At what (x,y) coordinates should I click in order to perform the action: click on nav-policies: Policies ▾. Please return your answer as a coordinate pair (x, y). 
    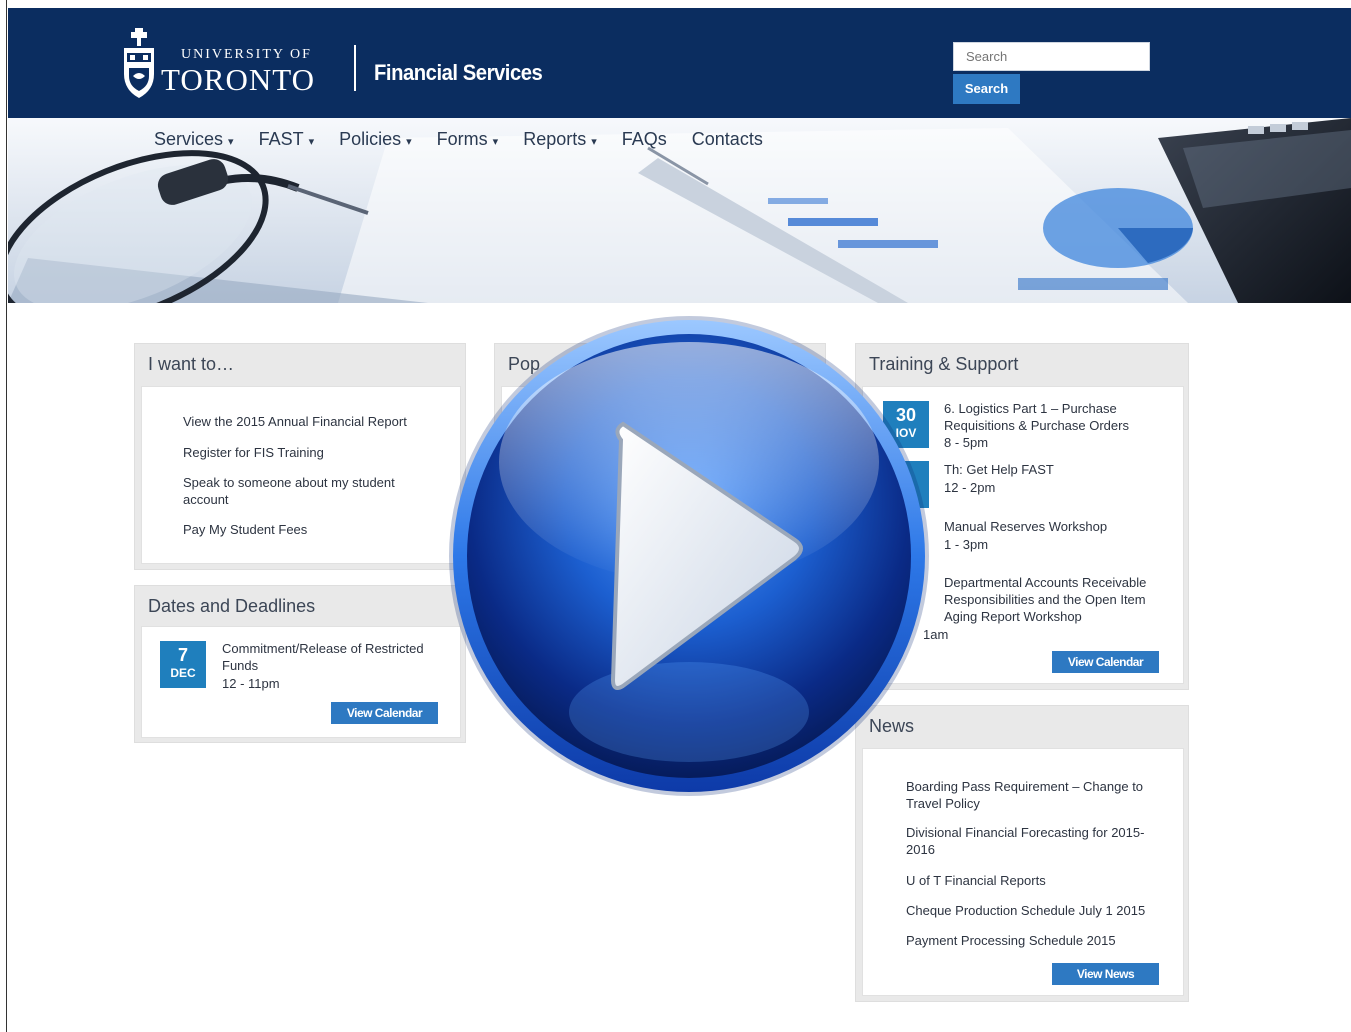
    Looking at the image, I should click on (375, 139).